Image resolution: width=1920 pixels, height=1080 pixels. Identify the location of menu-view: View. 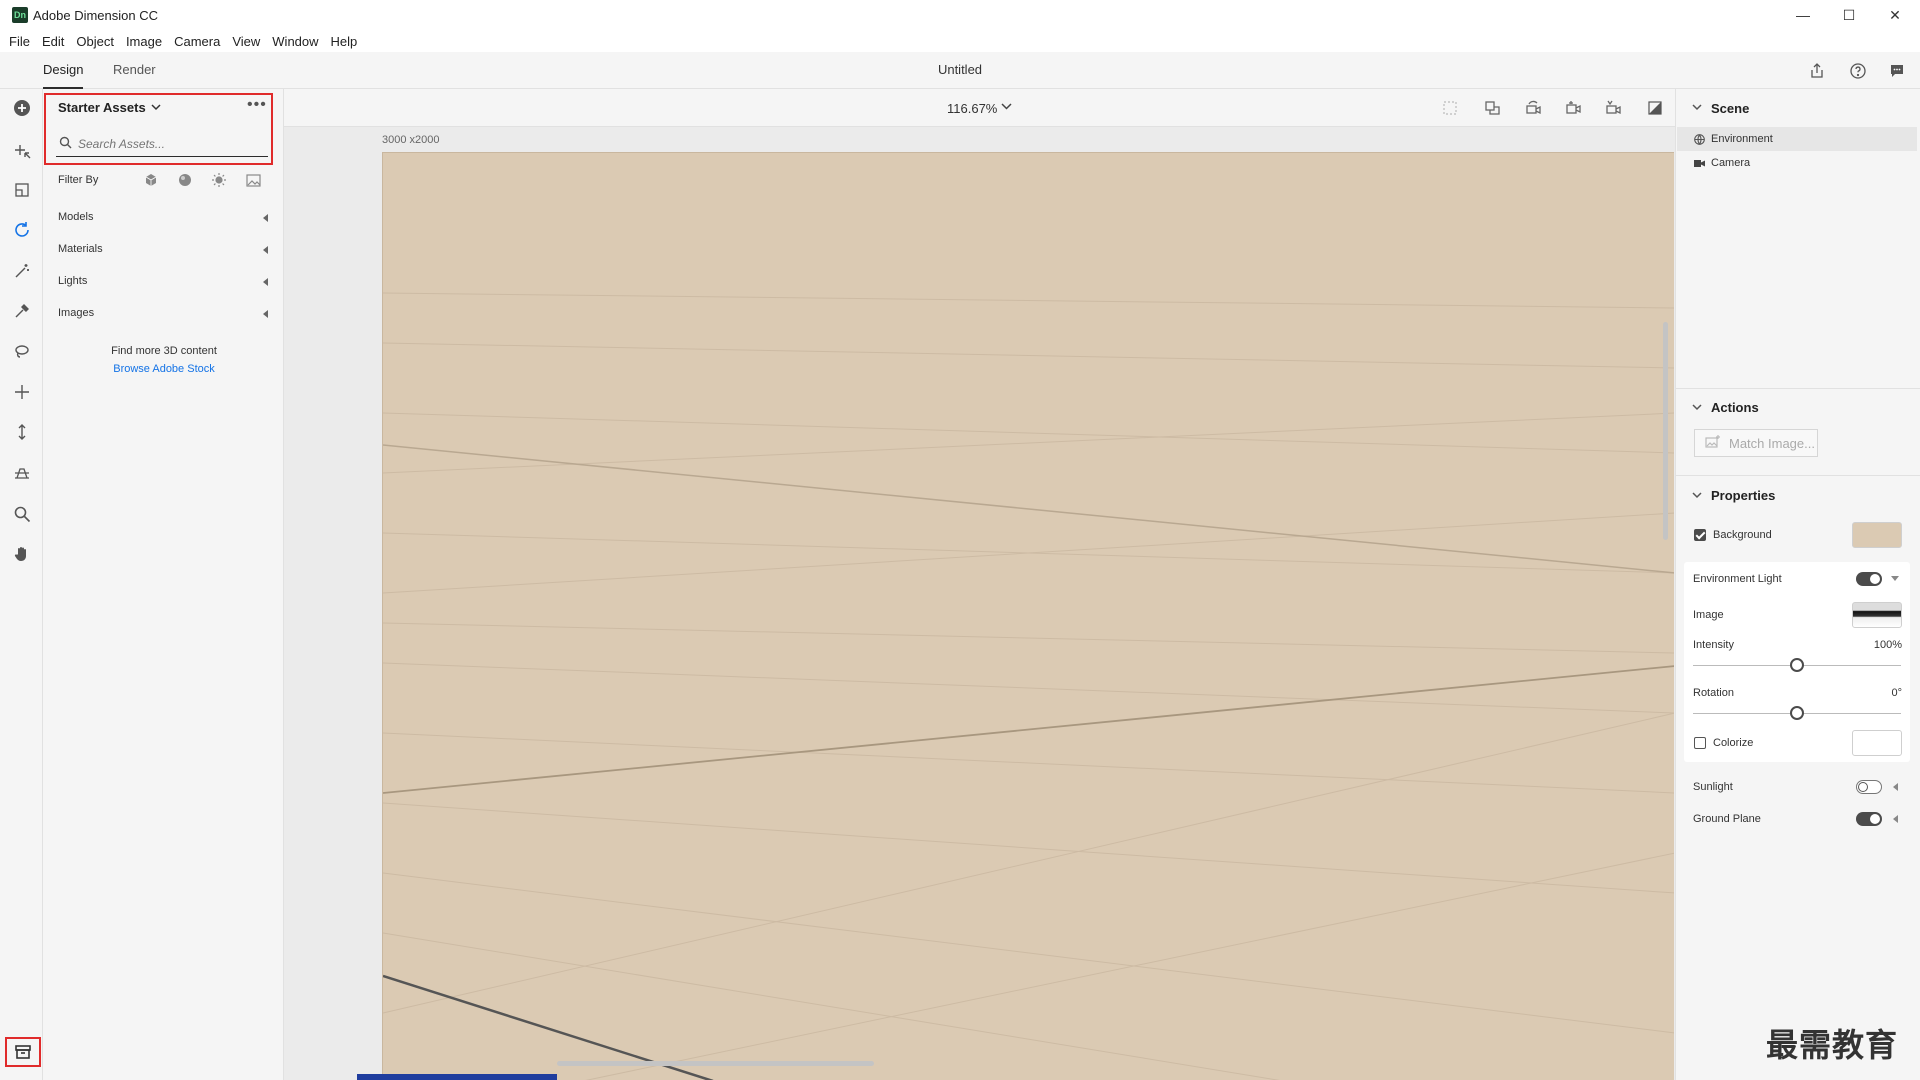
(246, 41).